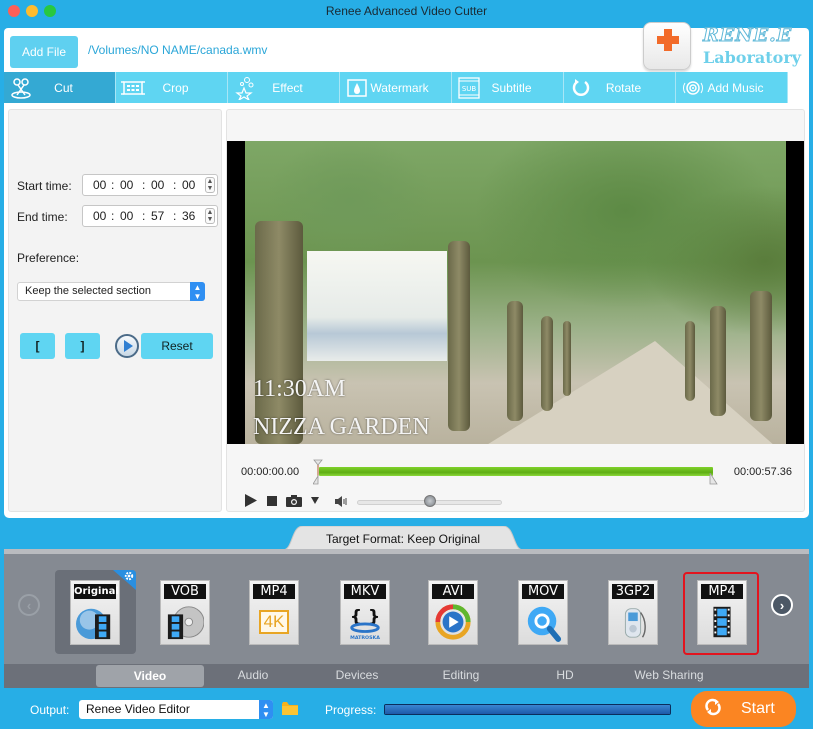 The width and height of the screenshot is (813, 729). What do you see at coordinates (63, 87) in the screenshot?
I see `tab-label: Cut` at bounding box center [63, 87].